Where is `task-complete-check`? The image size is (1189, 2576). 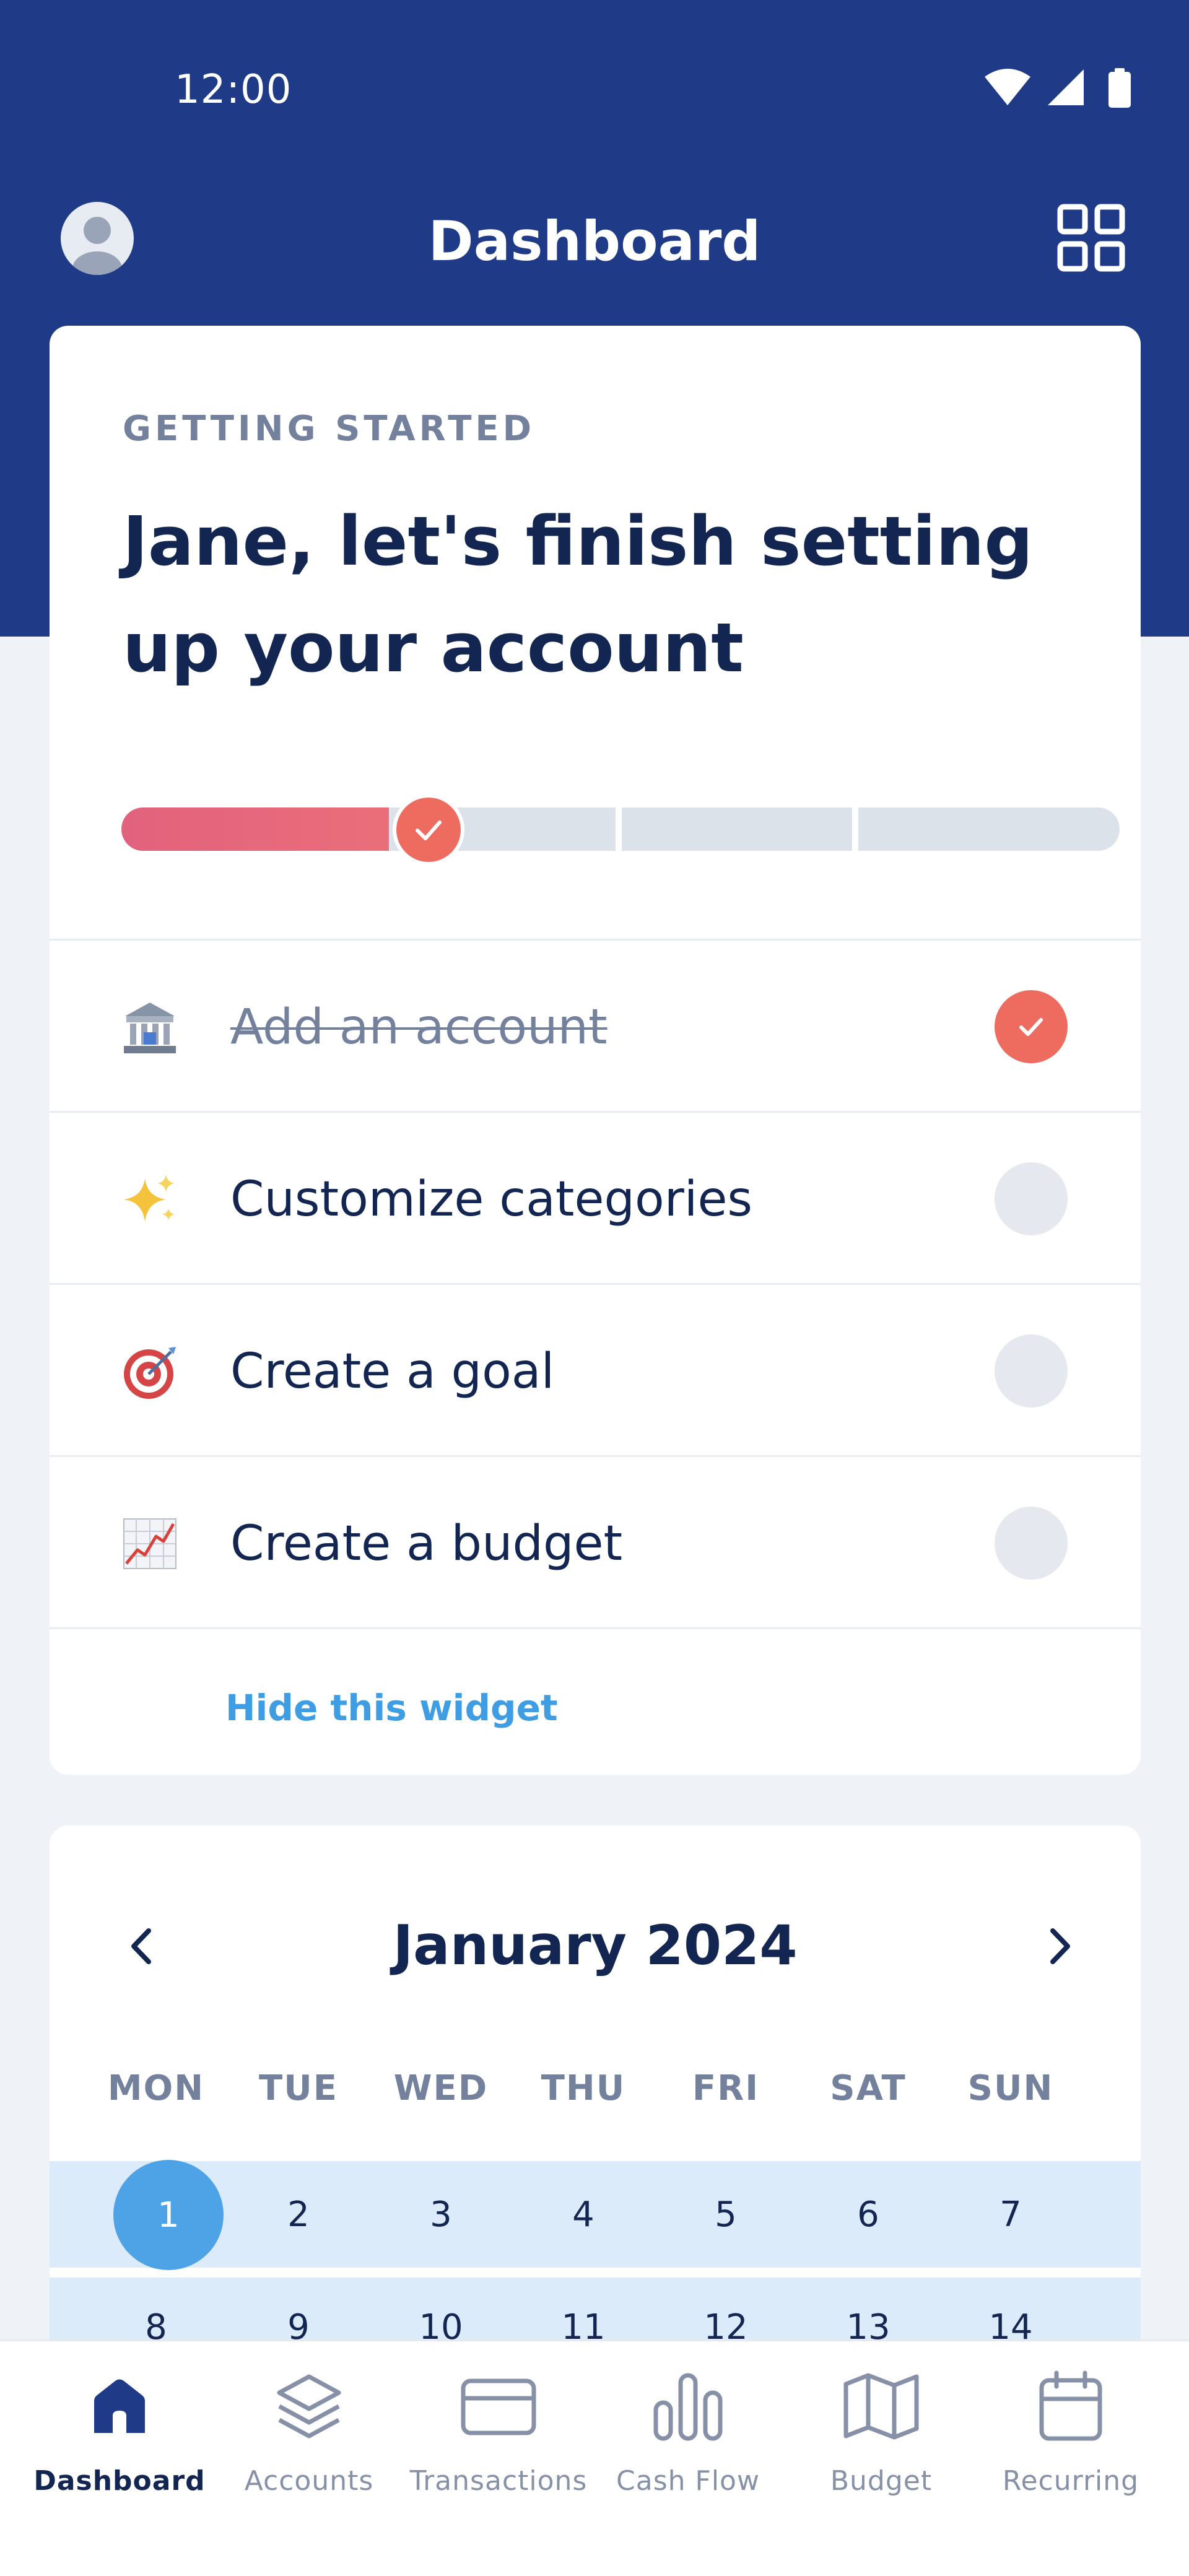
task-complete-check is located at coordinates (1031, 1026).